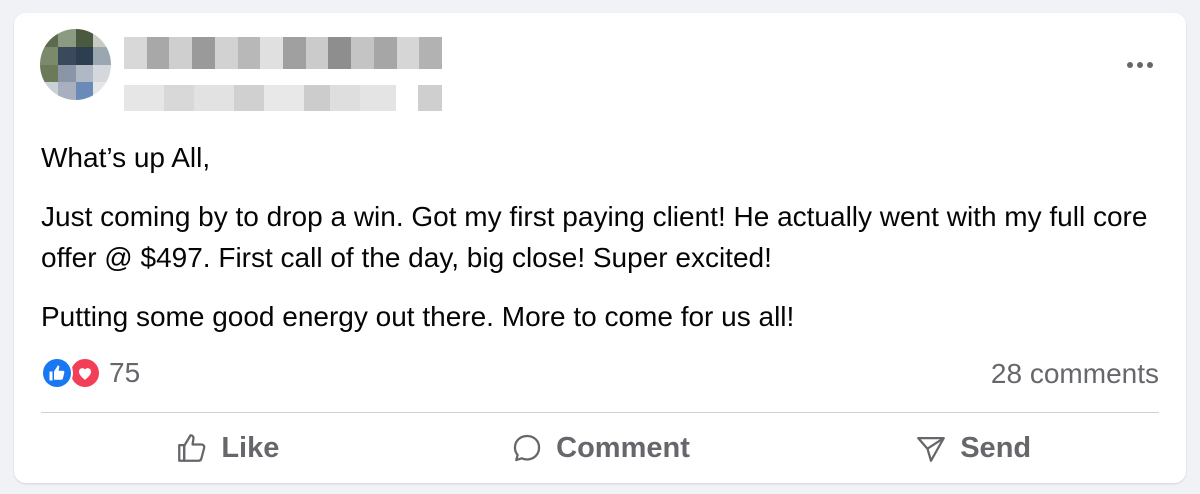 This screenshot has width=1200, height=494. Describe the element at coordinates (600, 412) in the screenshot. I see `divider` at that location.